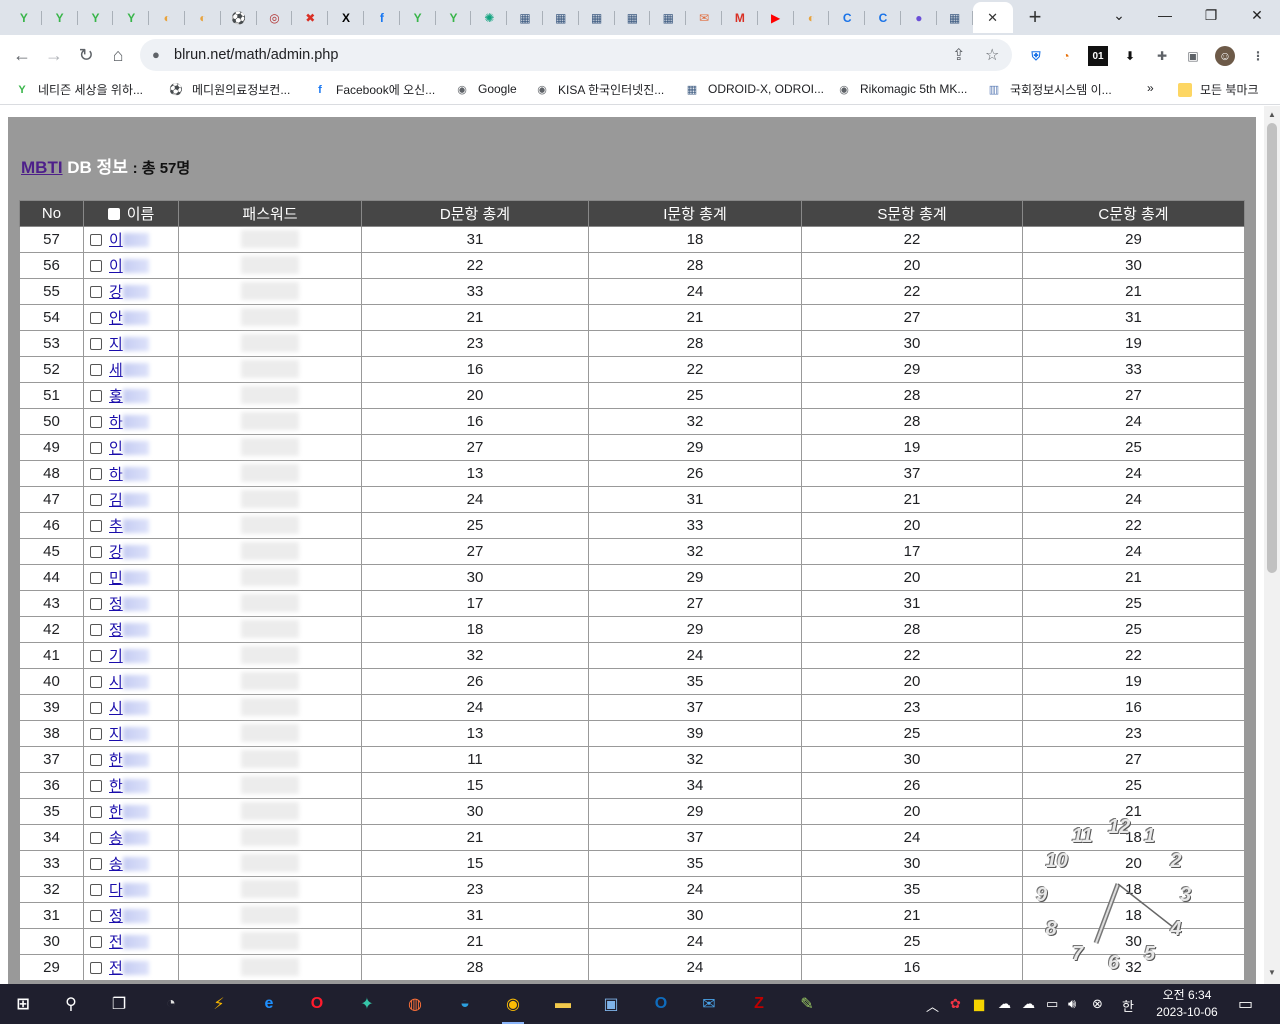 Image resolution: width=1280 pixels, height=1024 pixels. What do you see at coordinates (116, 708) in the screenshot?
I see `member-name-link: 시` at bounding box center [116, 708].